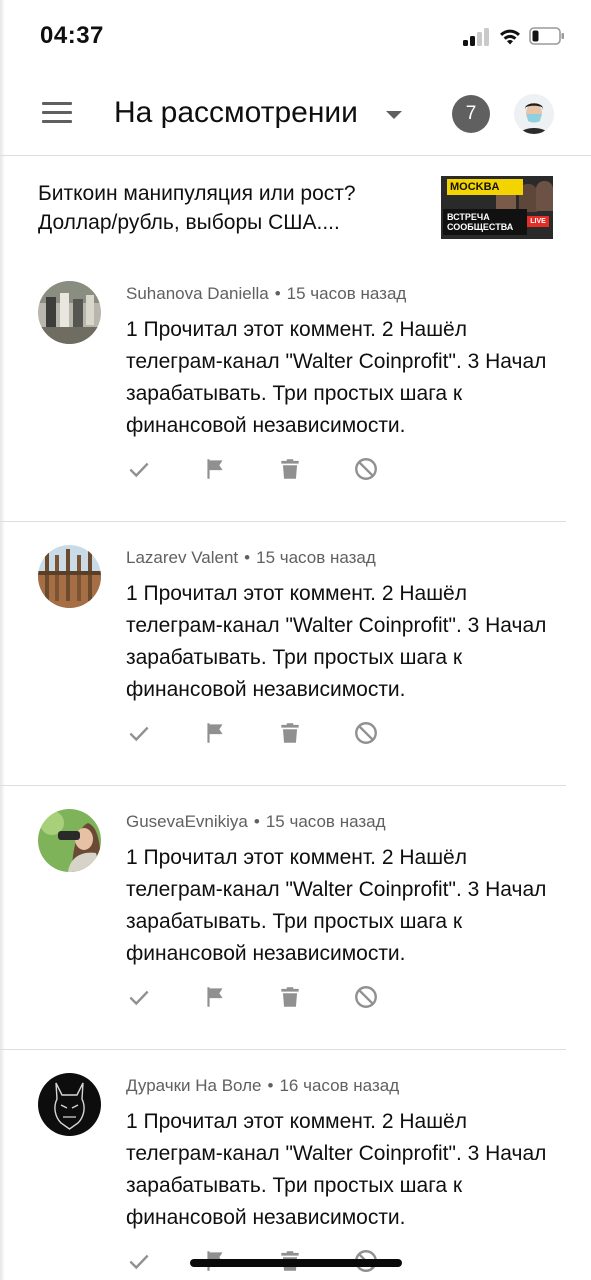 This screenshot has height=1280, width=591. What do you see at coordinates (236, 113) in the screenshot?
I see `page-title: На рассмотрении` at bounding box center [236, 113].